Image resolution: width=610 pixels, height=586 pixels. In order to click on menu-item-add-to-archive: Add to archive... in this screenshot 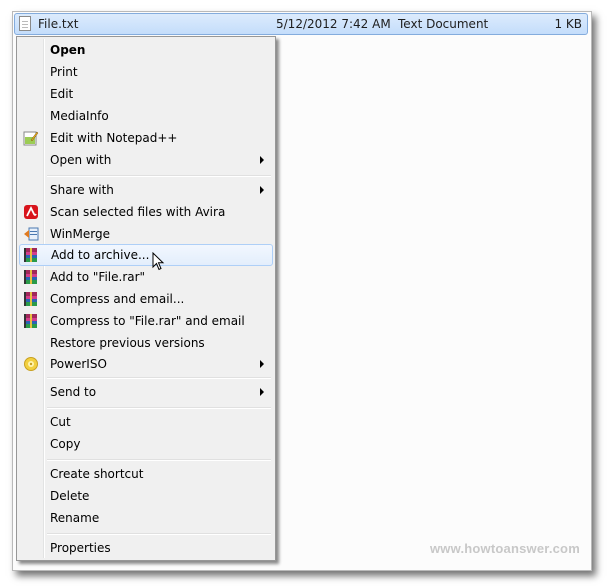, I will do `click(146, 255)`.